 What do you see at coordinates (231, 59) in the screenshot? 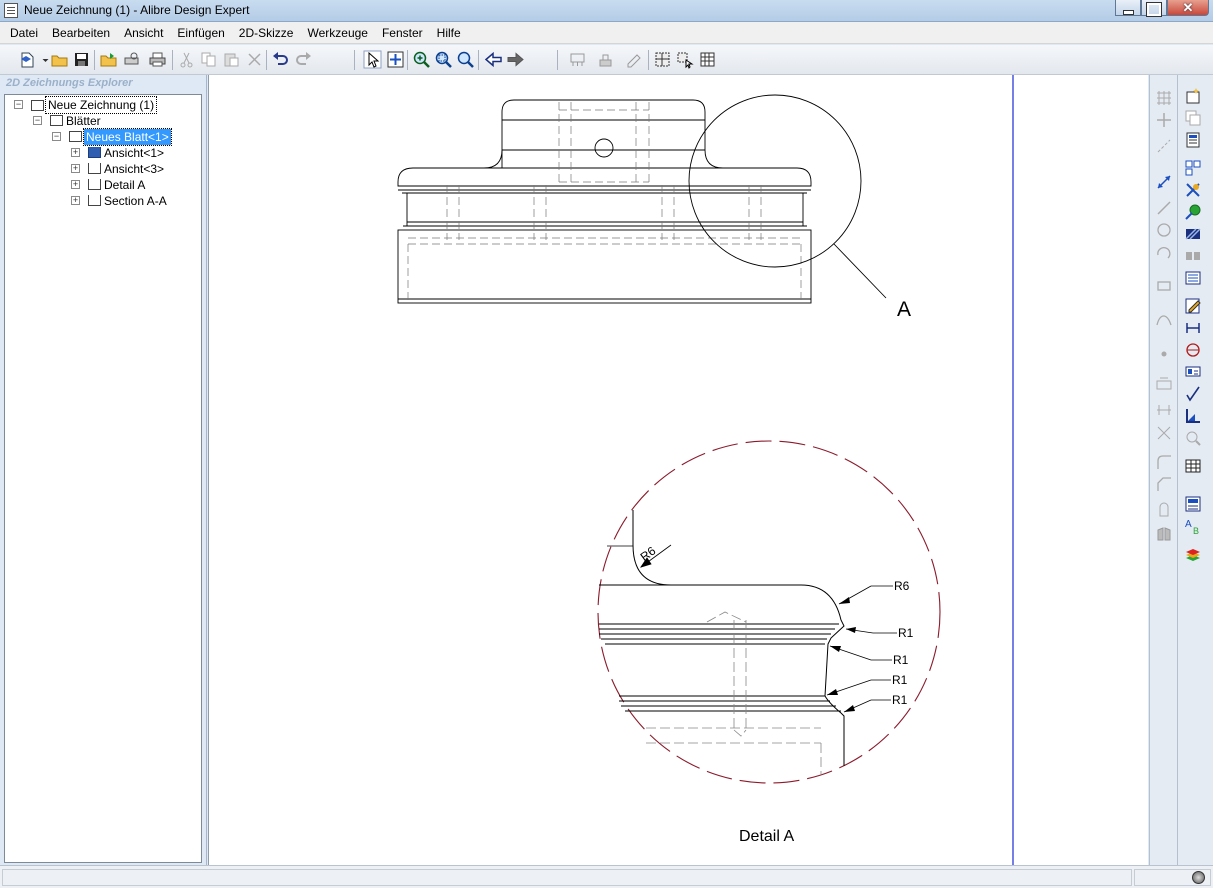
I see `paste-icon` at bounding box center [231, 59].